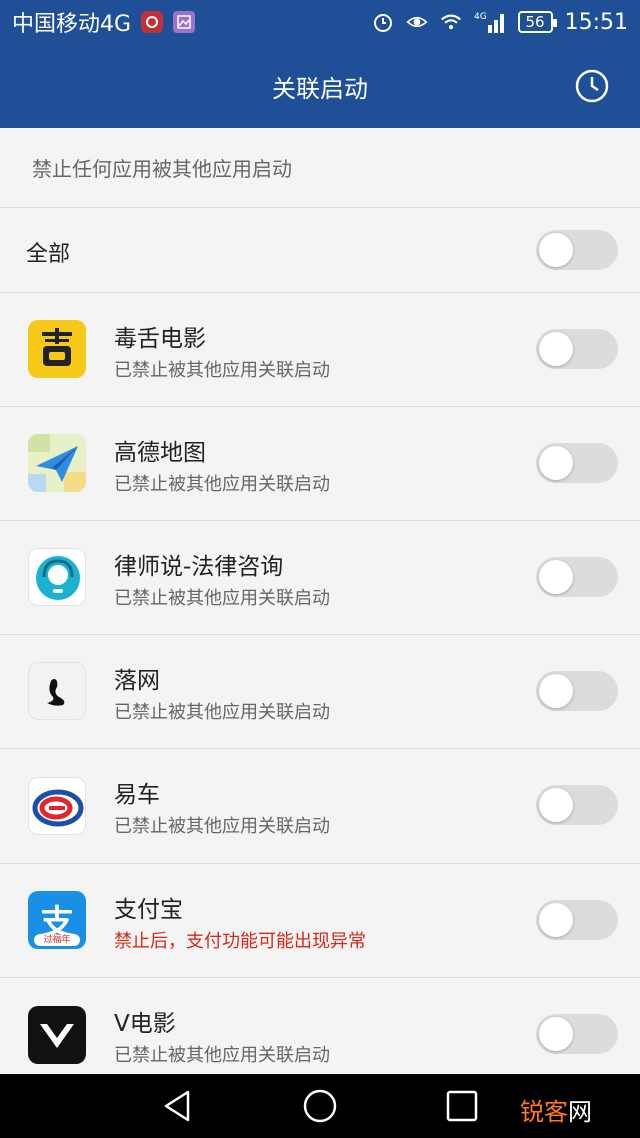  Describe the element at coordinates (57, 691) in the screenshot. I see `luowang-icon` at that location.